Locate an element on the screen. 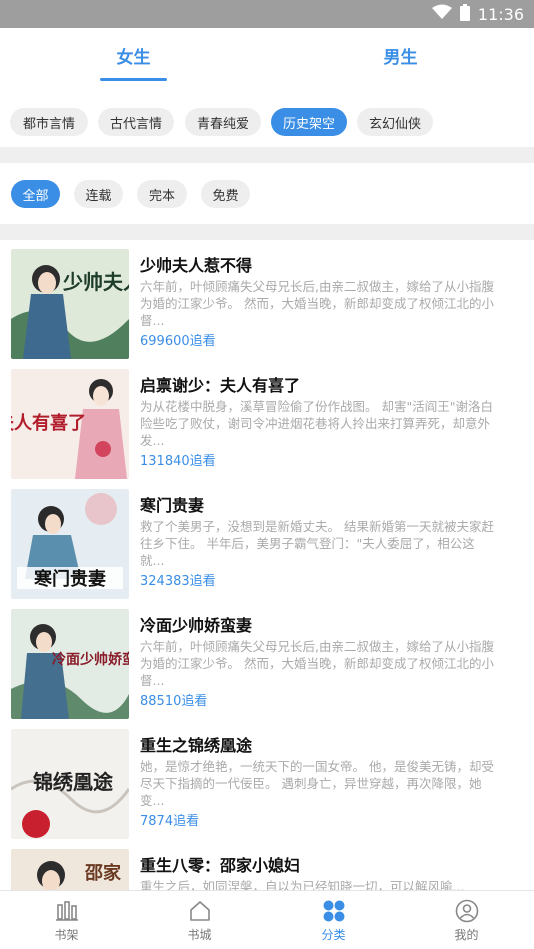 This screenshot has height=949, width=534. book-title: 冷面少帅娇蛮妻 is located at coordinates (196, 625).